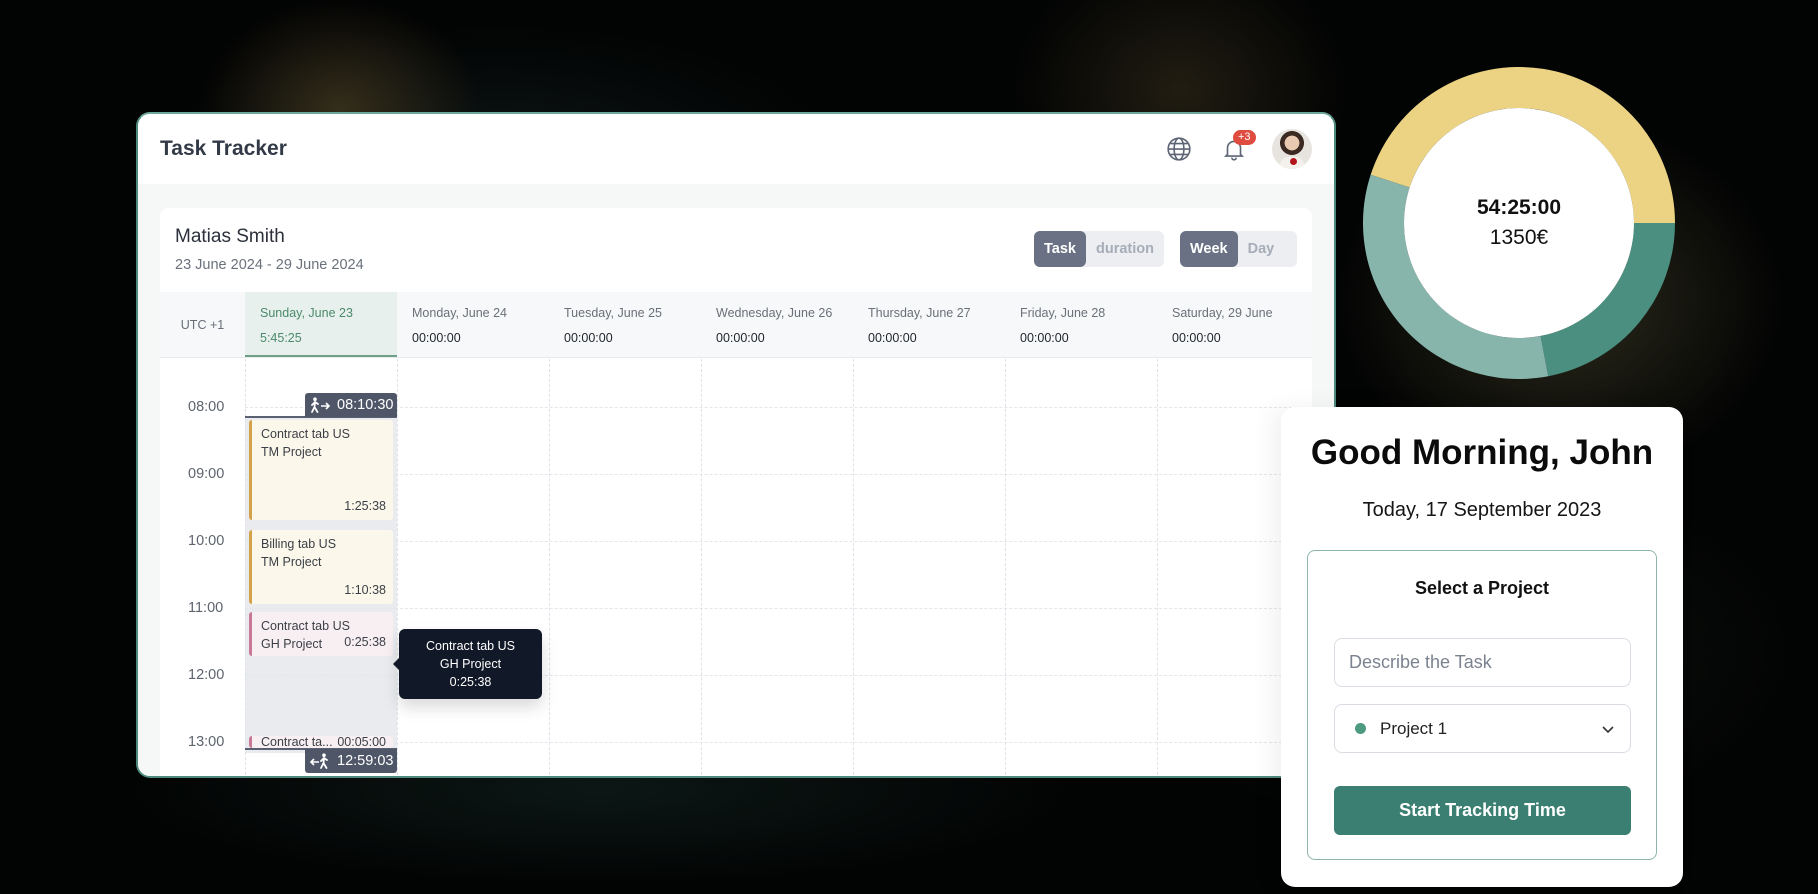 The image size is (1818, 894). What do you see at coordinates (206, 541) in the screenshot?
I see `hour-label: 10:00` at bounding box center [206, 541].